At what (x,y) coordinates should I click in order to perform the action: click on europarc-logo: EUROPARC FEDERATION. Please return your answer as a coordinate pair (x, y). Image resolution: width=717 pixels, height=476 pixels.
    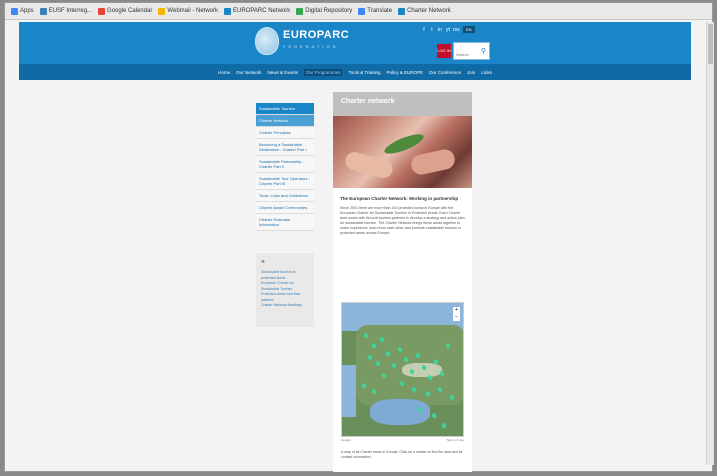
    Looking at the image, I should click on (302, 41).